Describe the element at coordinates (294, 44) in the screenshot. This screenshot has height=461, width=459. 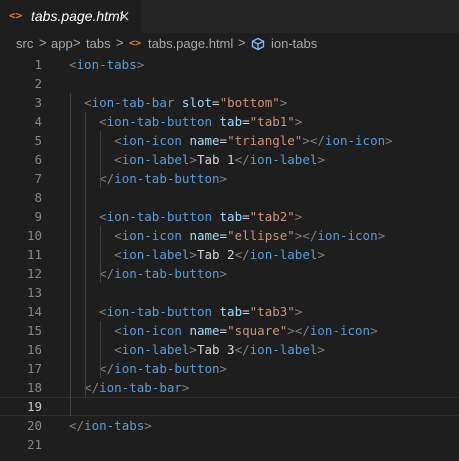
I see `breadcrumb-item-symbol: ion-tabs` at that location.